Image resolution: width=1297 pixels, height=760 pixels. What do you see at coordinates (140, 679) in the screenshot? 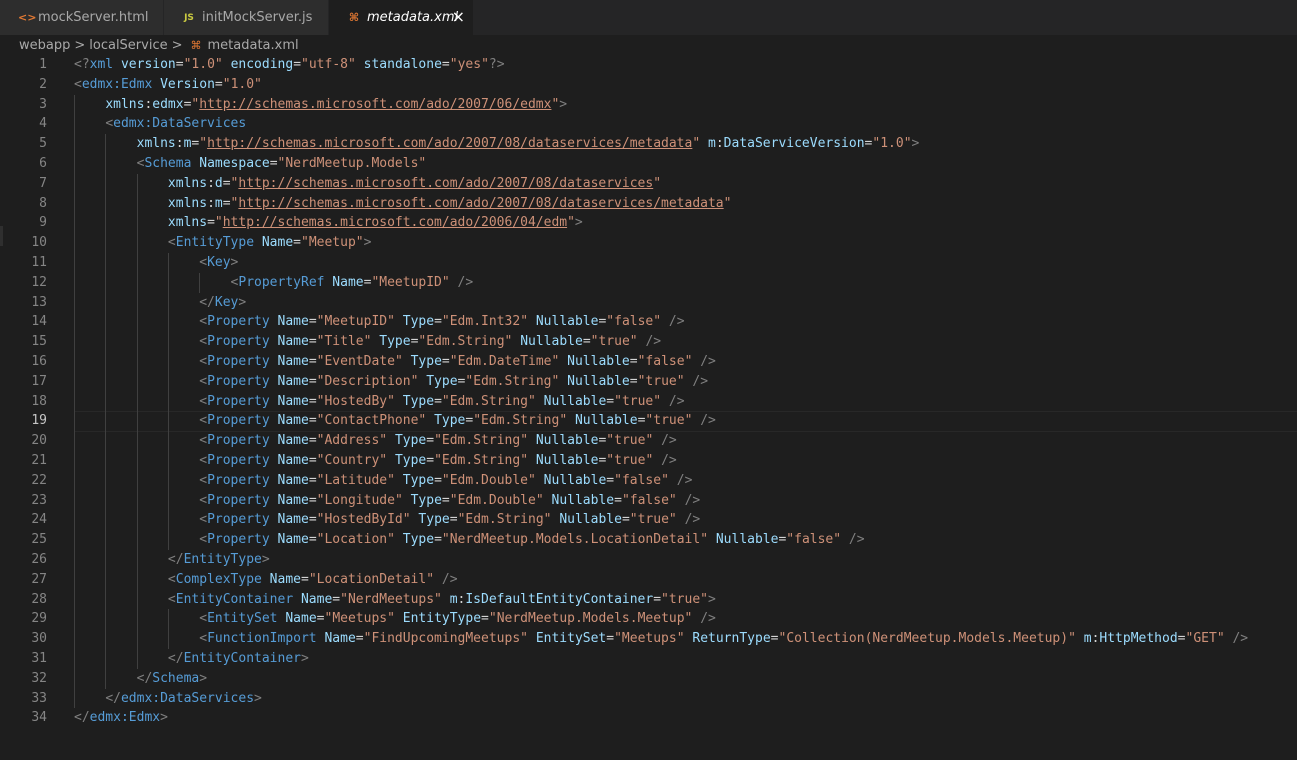
I see `code-line: </Schema>` at bounding box center [140, 679].